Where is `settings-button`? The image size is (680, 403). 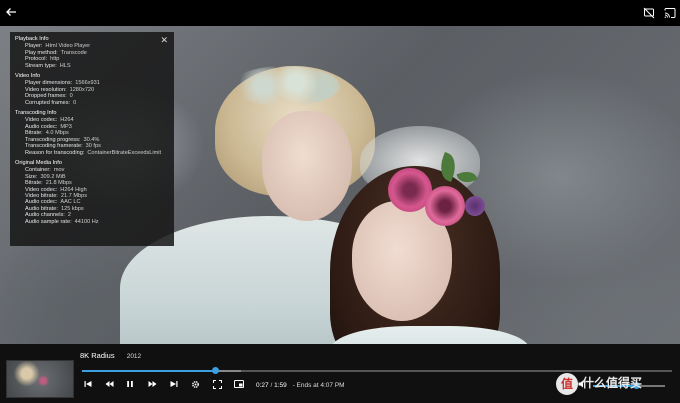
settings-button is located at coordinates (195, 386).